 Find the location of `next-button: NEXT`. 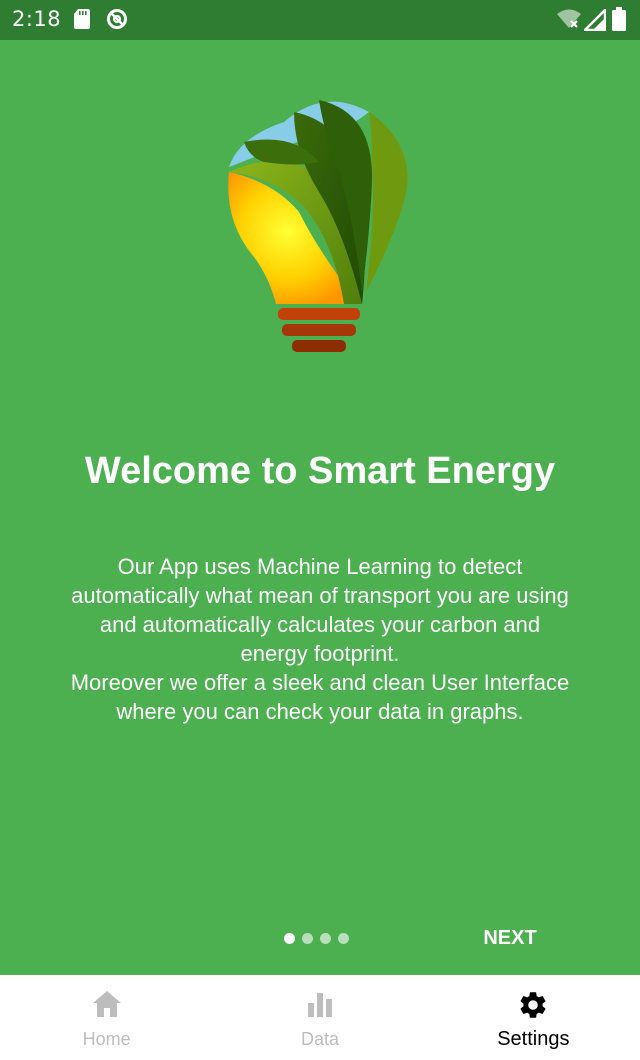

next-button: NEXT is located at coordinates (510, 938).